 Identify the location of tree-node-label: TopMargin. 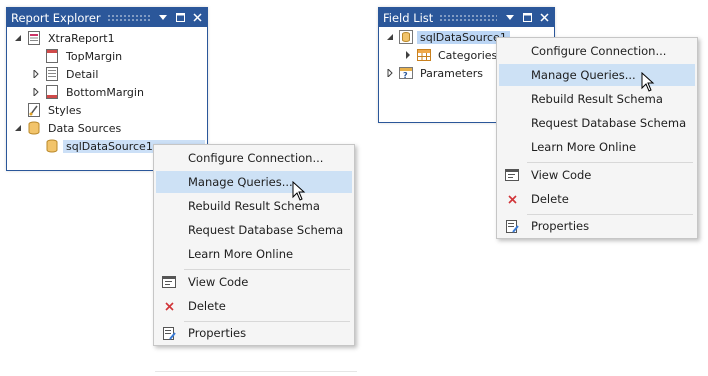
(94, 56).